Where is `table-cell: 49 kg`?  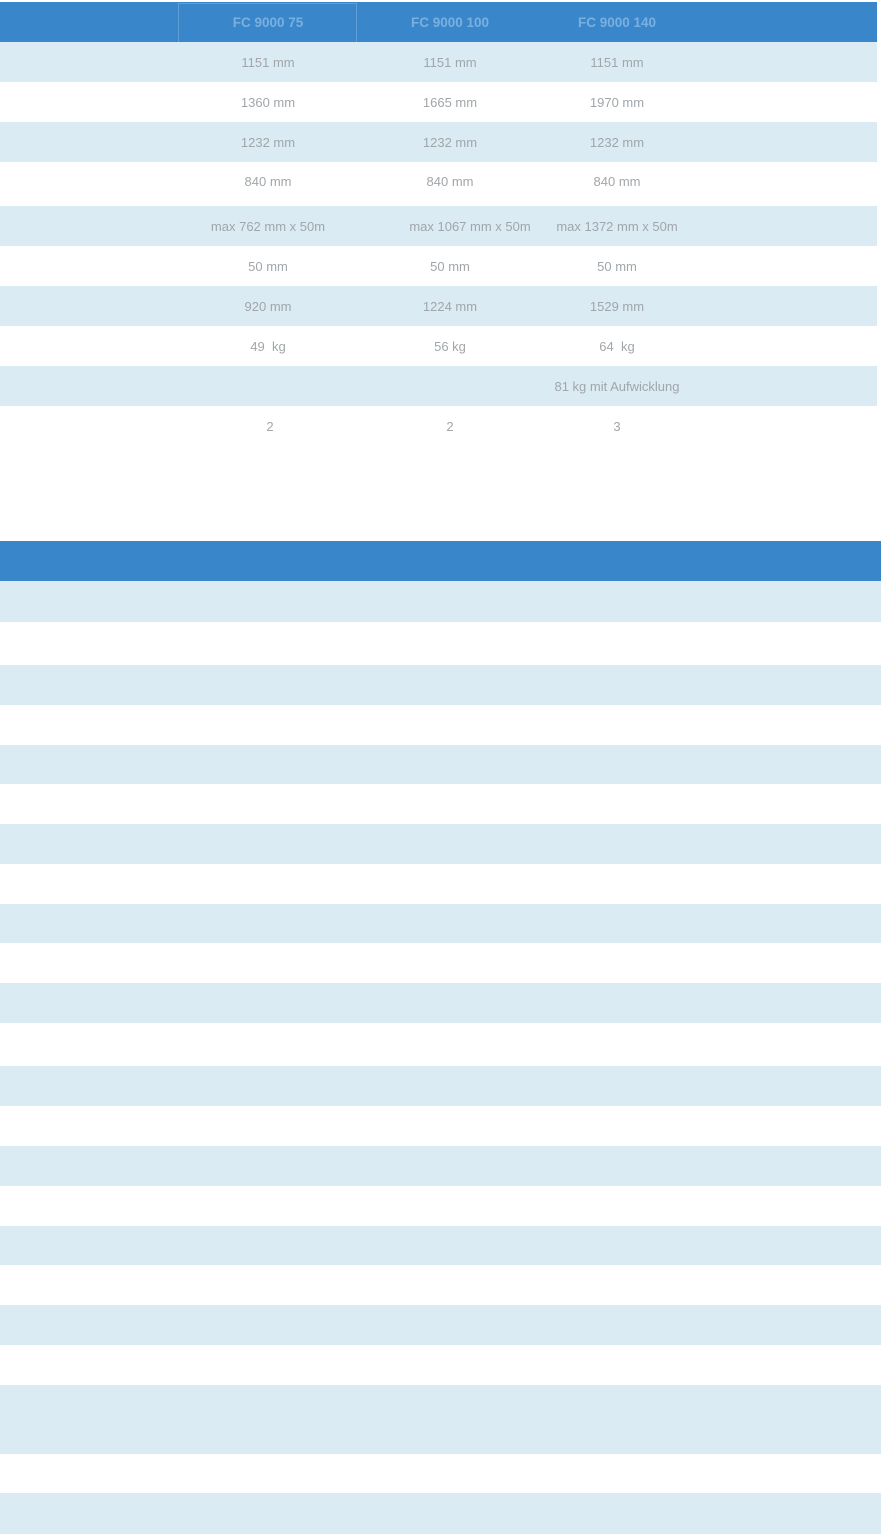 table-cell: 49 kg is located at coordinates (268, 346).